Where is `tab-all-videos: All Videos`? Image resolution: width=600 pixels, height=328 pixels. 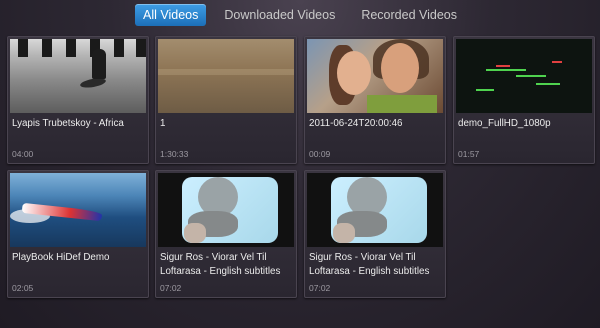
tab-all-videos: All Videos is located at coordinates (171, 15).